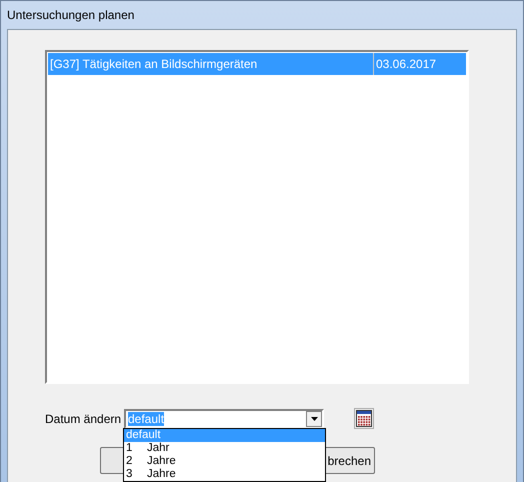 This screenshot has width=524, height=482. I want to click on dropdown-button, so click(314, 418).